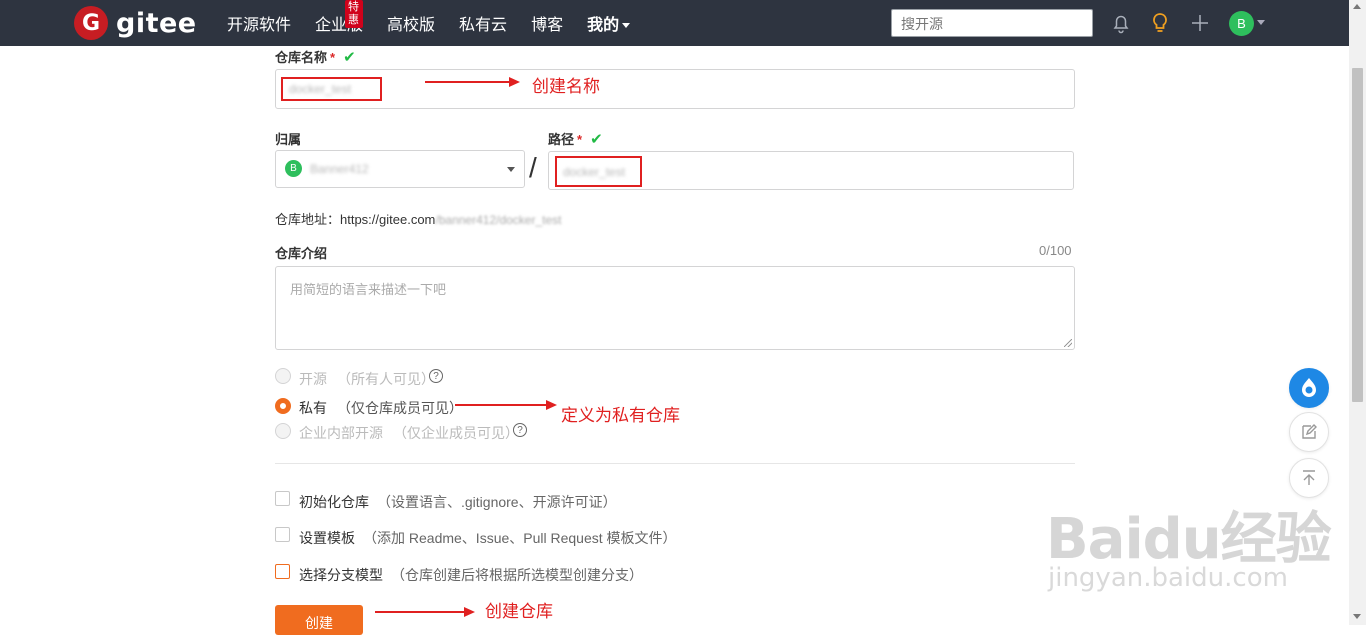 The image size is (1366, 635). I want to click on chat-icon, so click(1309, 387).